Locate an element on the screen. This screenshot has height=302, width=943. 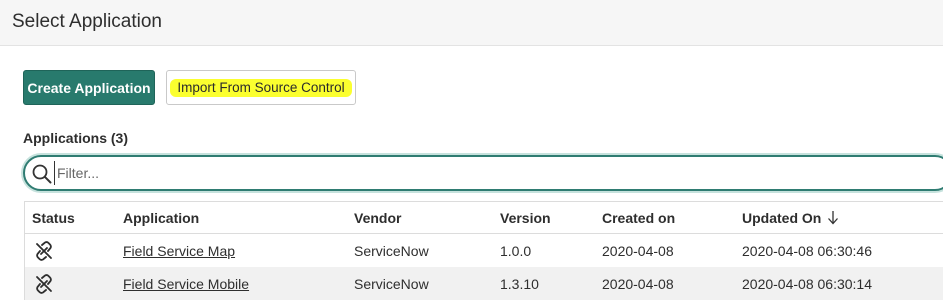
import-from-source-control-button: Import From Source Control is located at coordinates (261, 87).